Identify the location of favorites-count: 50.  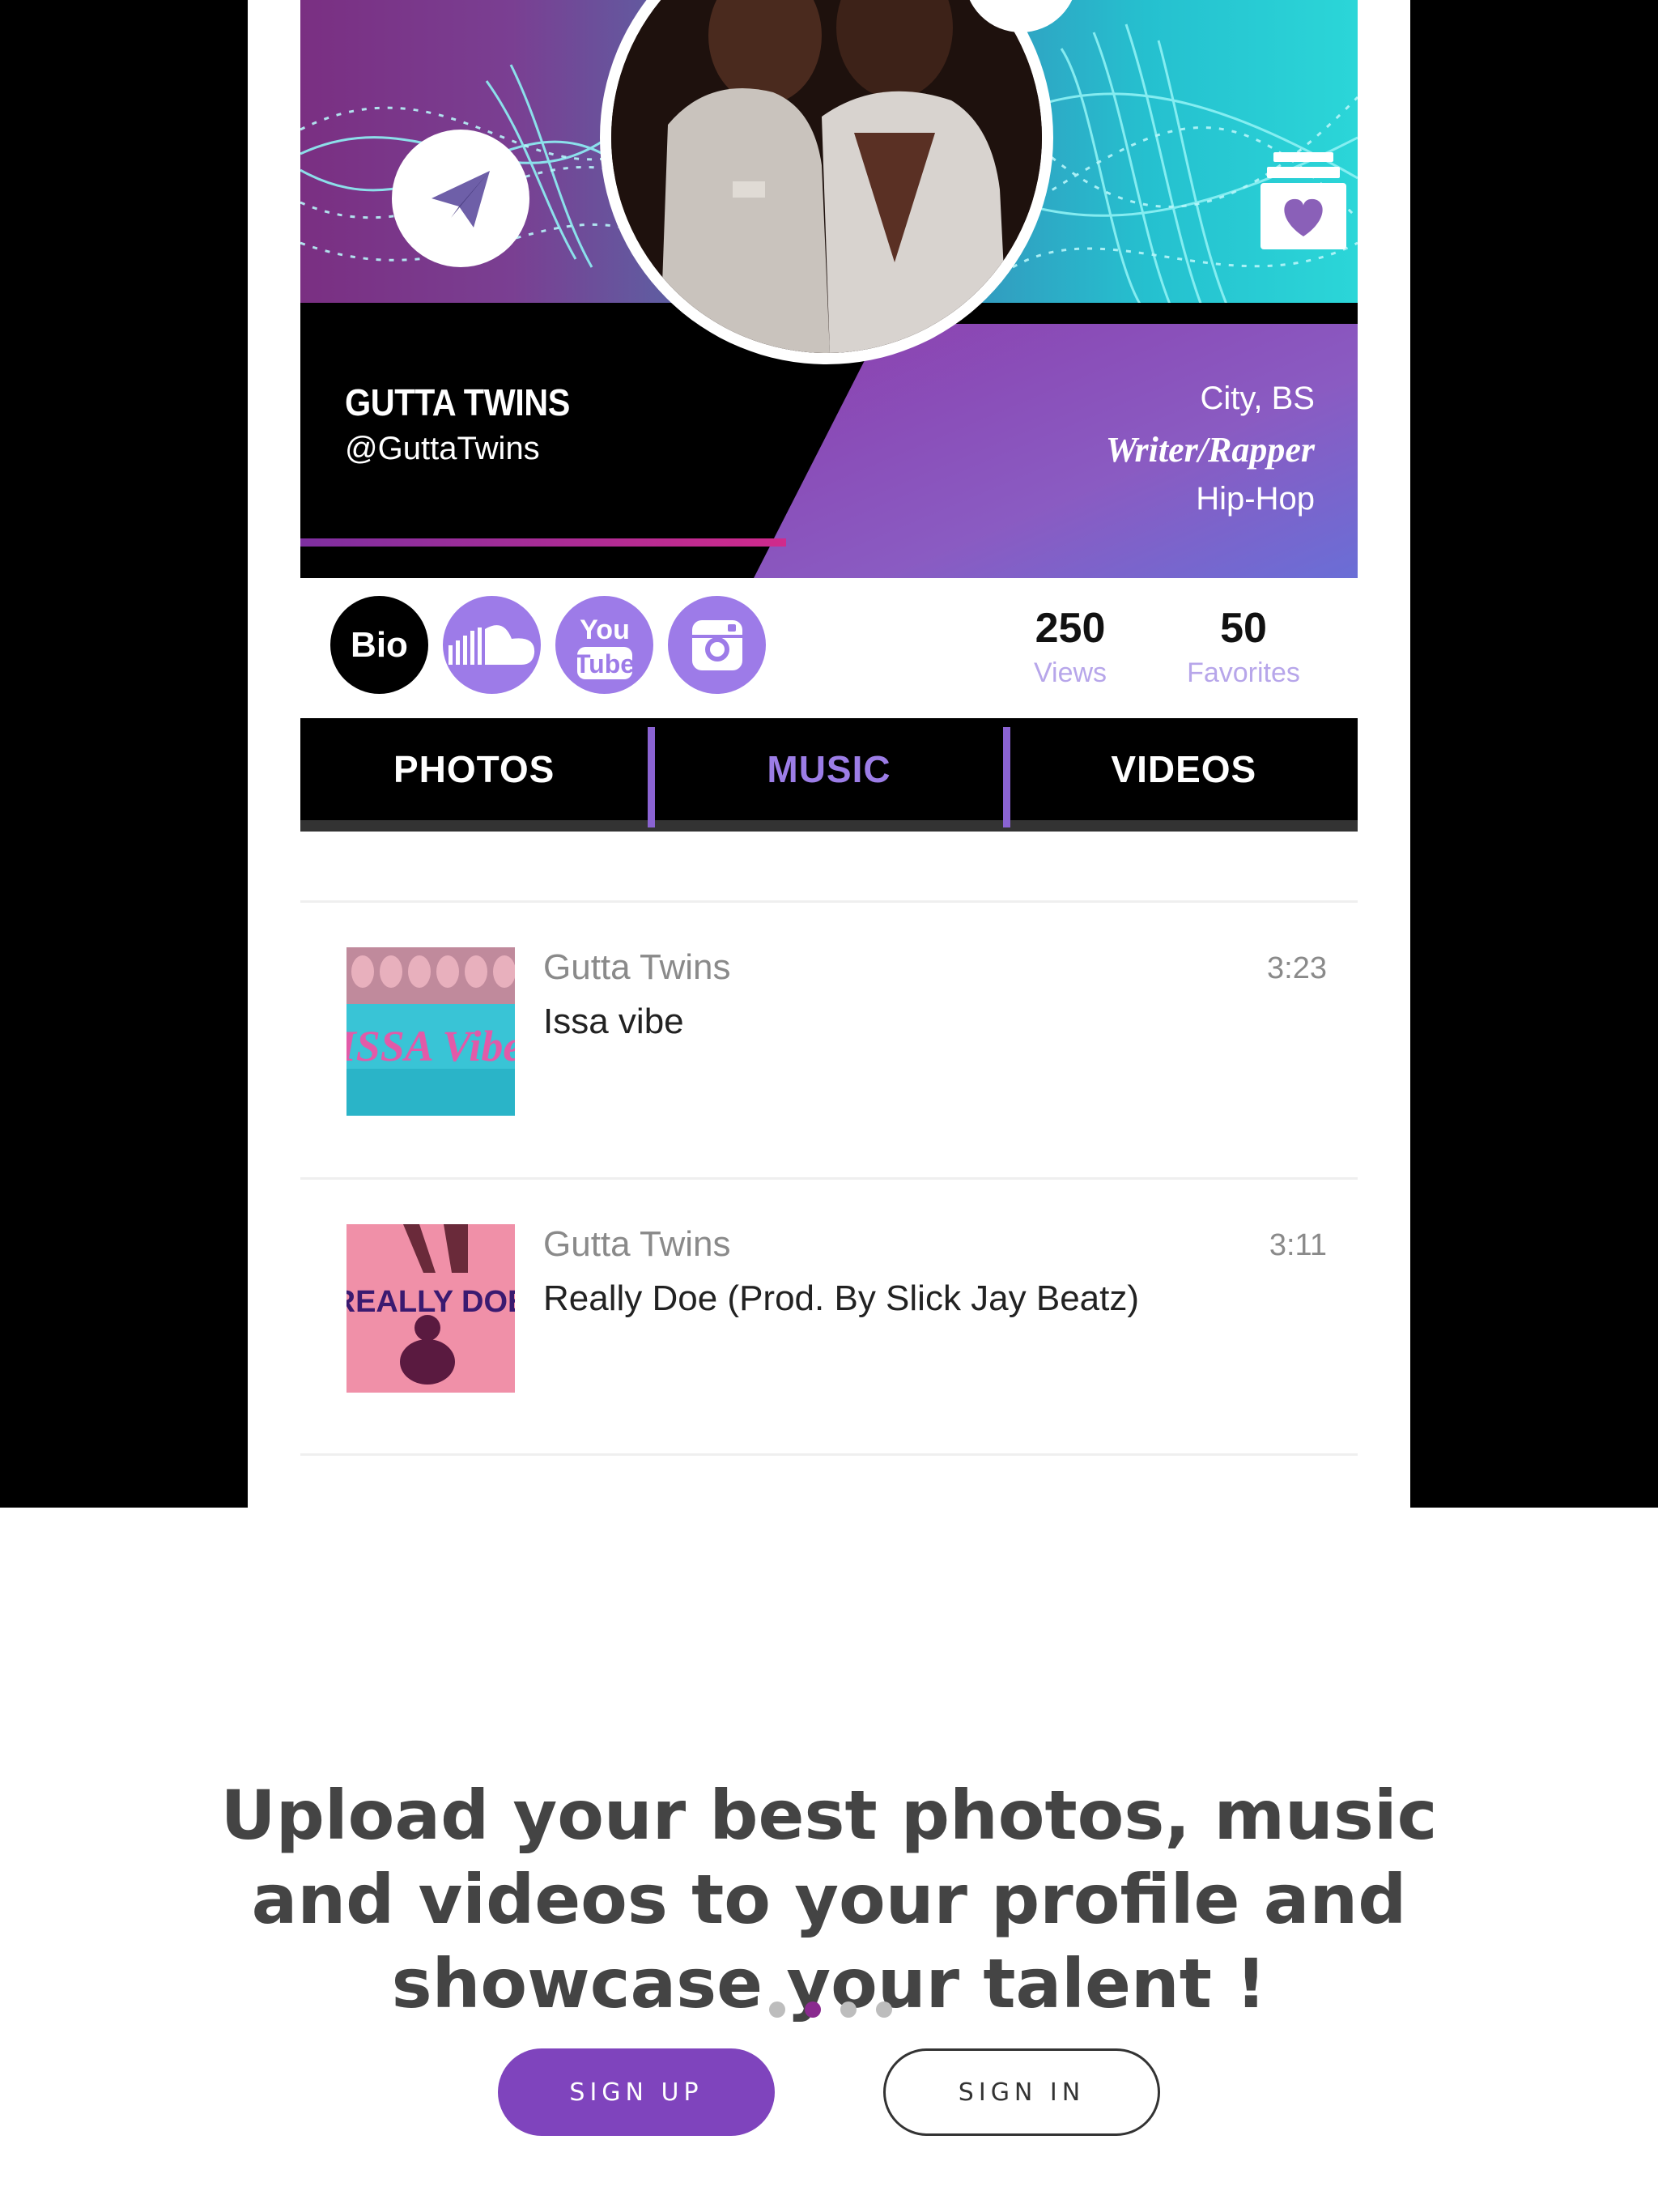
(1243, 628).